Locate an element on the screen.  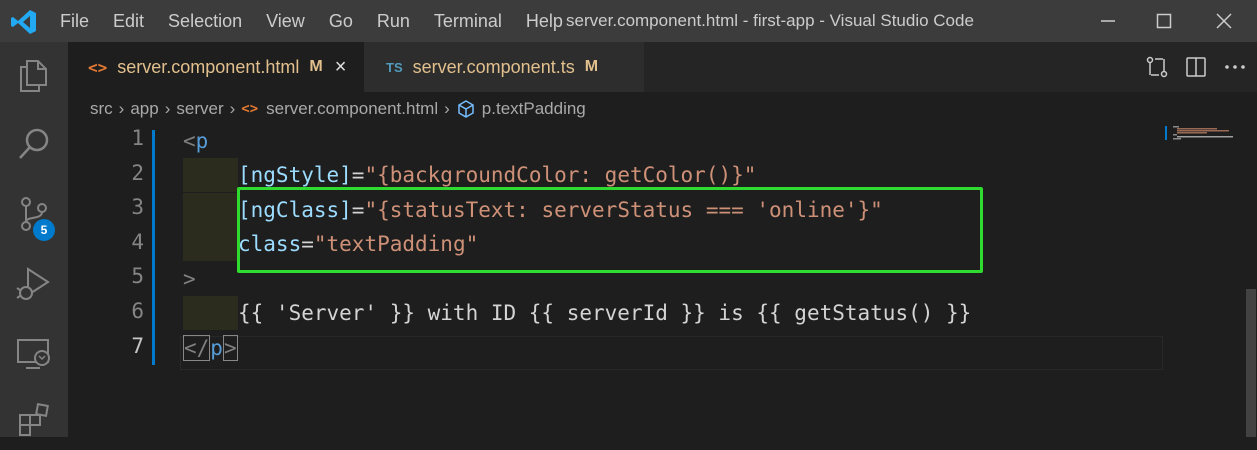
search-icon is located at coordinates (34, 143).